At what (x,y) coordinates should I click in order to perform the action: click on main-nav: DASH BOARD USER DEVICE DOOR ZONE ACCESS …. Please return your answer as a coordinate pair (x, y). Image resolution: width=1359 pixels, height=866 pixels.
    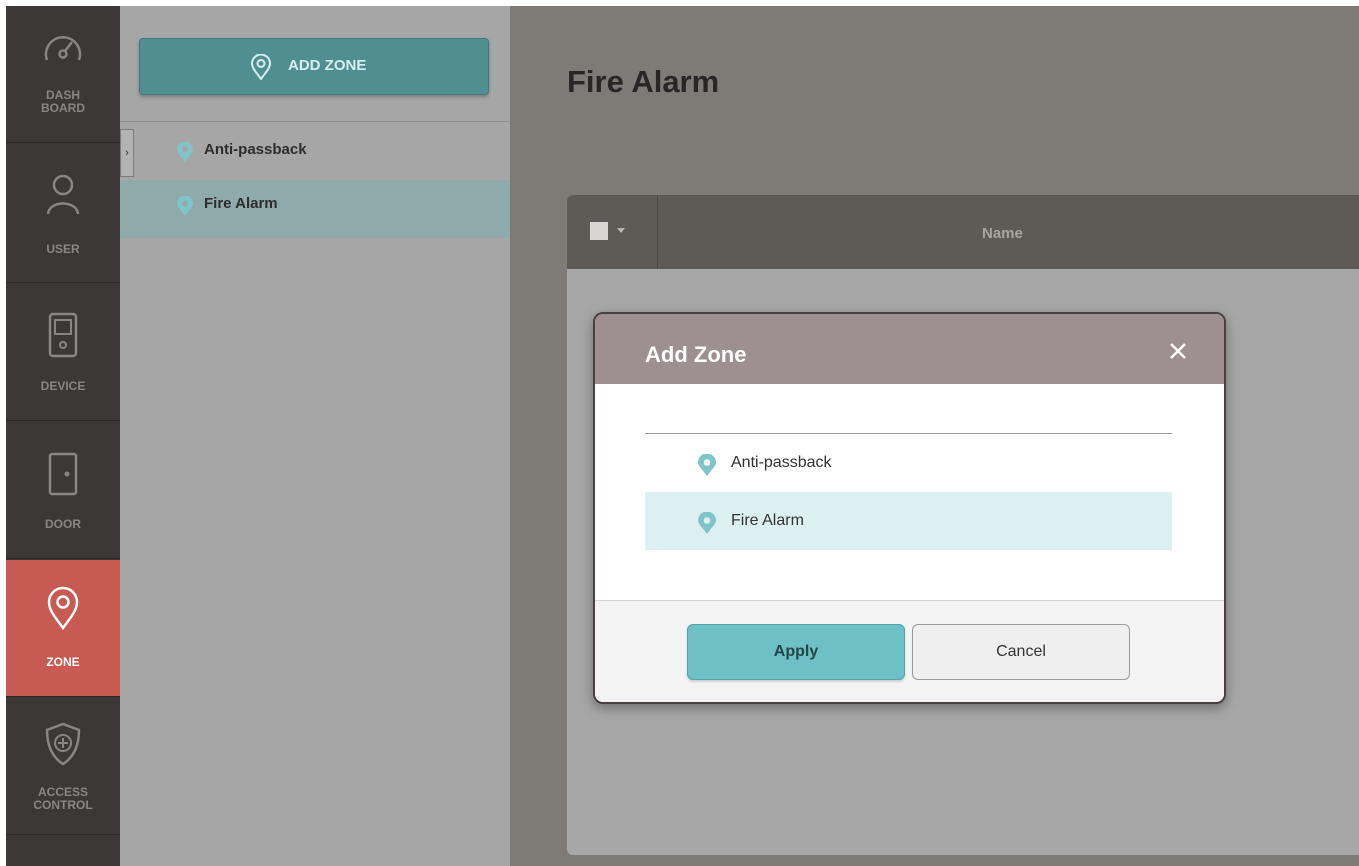
    Looking at the image, I should click on (63, 436).